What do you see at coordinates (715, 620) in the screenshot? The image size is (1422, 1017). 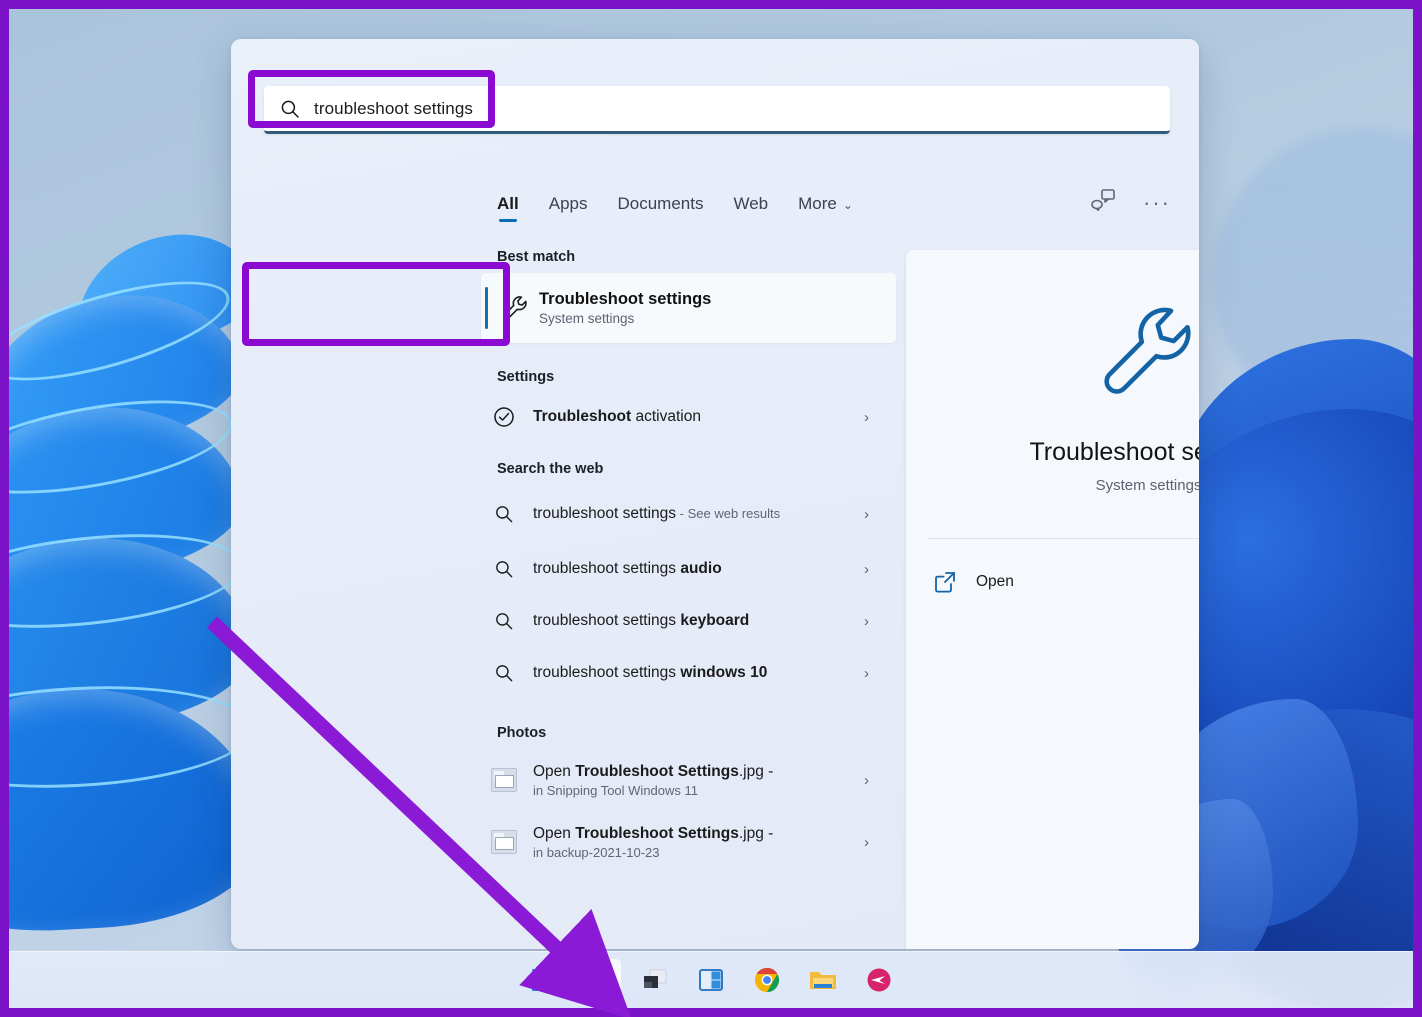 I see `web-result-keyword: keyboard` at bounding box center [715, 620].